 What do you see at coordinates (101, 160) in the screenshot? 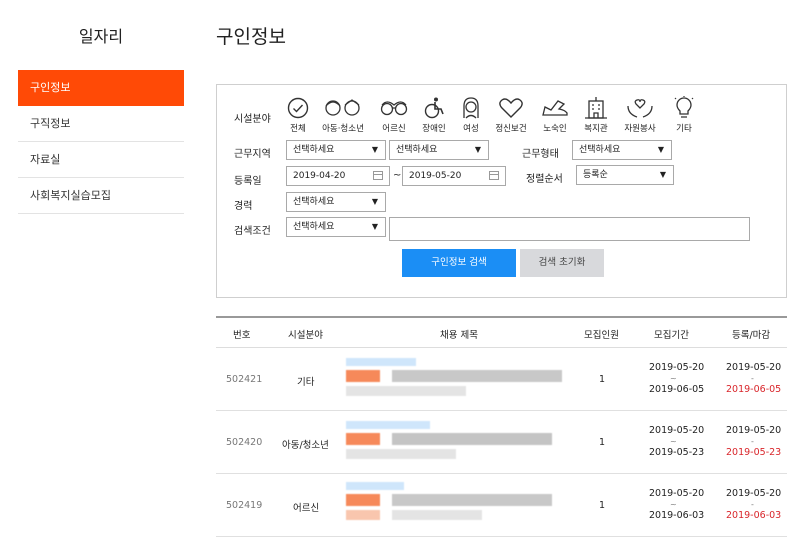
I see `sidebar-item-resources: 자료실` at bounding box center [101, 160].